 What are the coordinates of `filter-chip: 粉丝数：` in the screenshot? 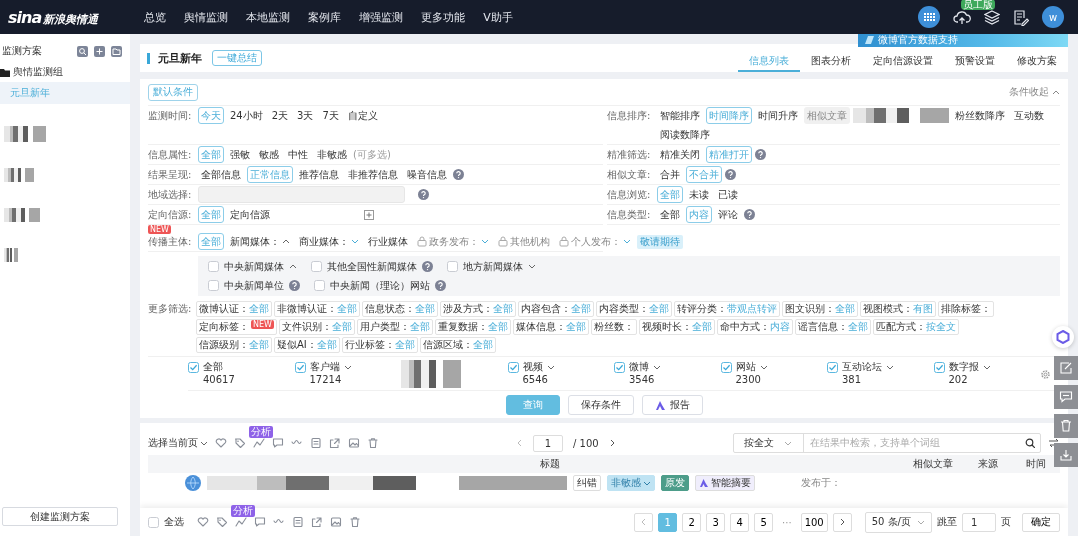 It's located at (613, 327).